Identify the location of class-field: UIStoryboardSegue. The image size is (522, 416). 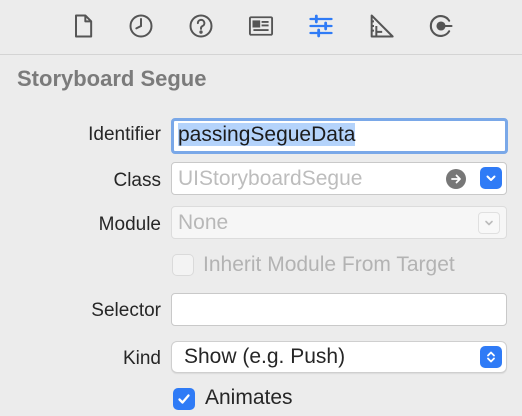
(339, 178).